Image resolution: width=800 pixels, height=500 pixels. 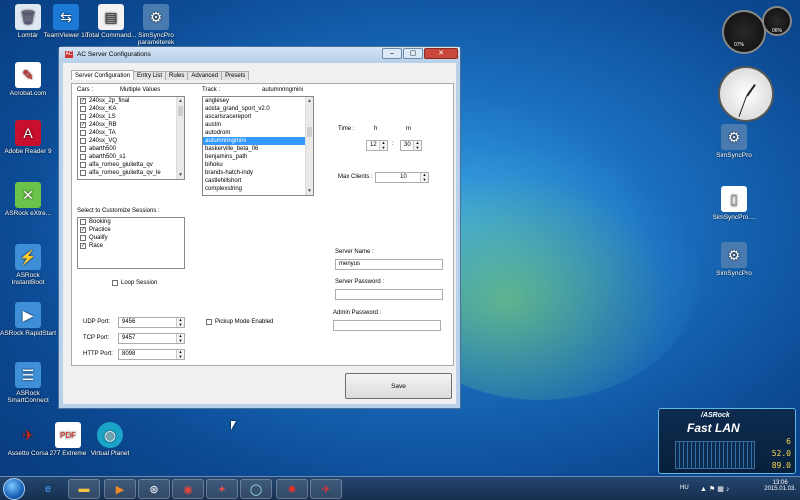 What do you see at coordinates (256, 489) in the screenshot?
I see `circle-app-icon: ◯` at bounding box center [256, 489].